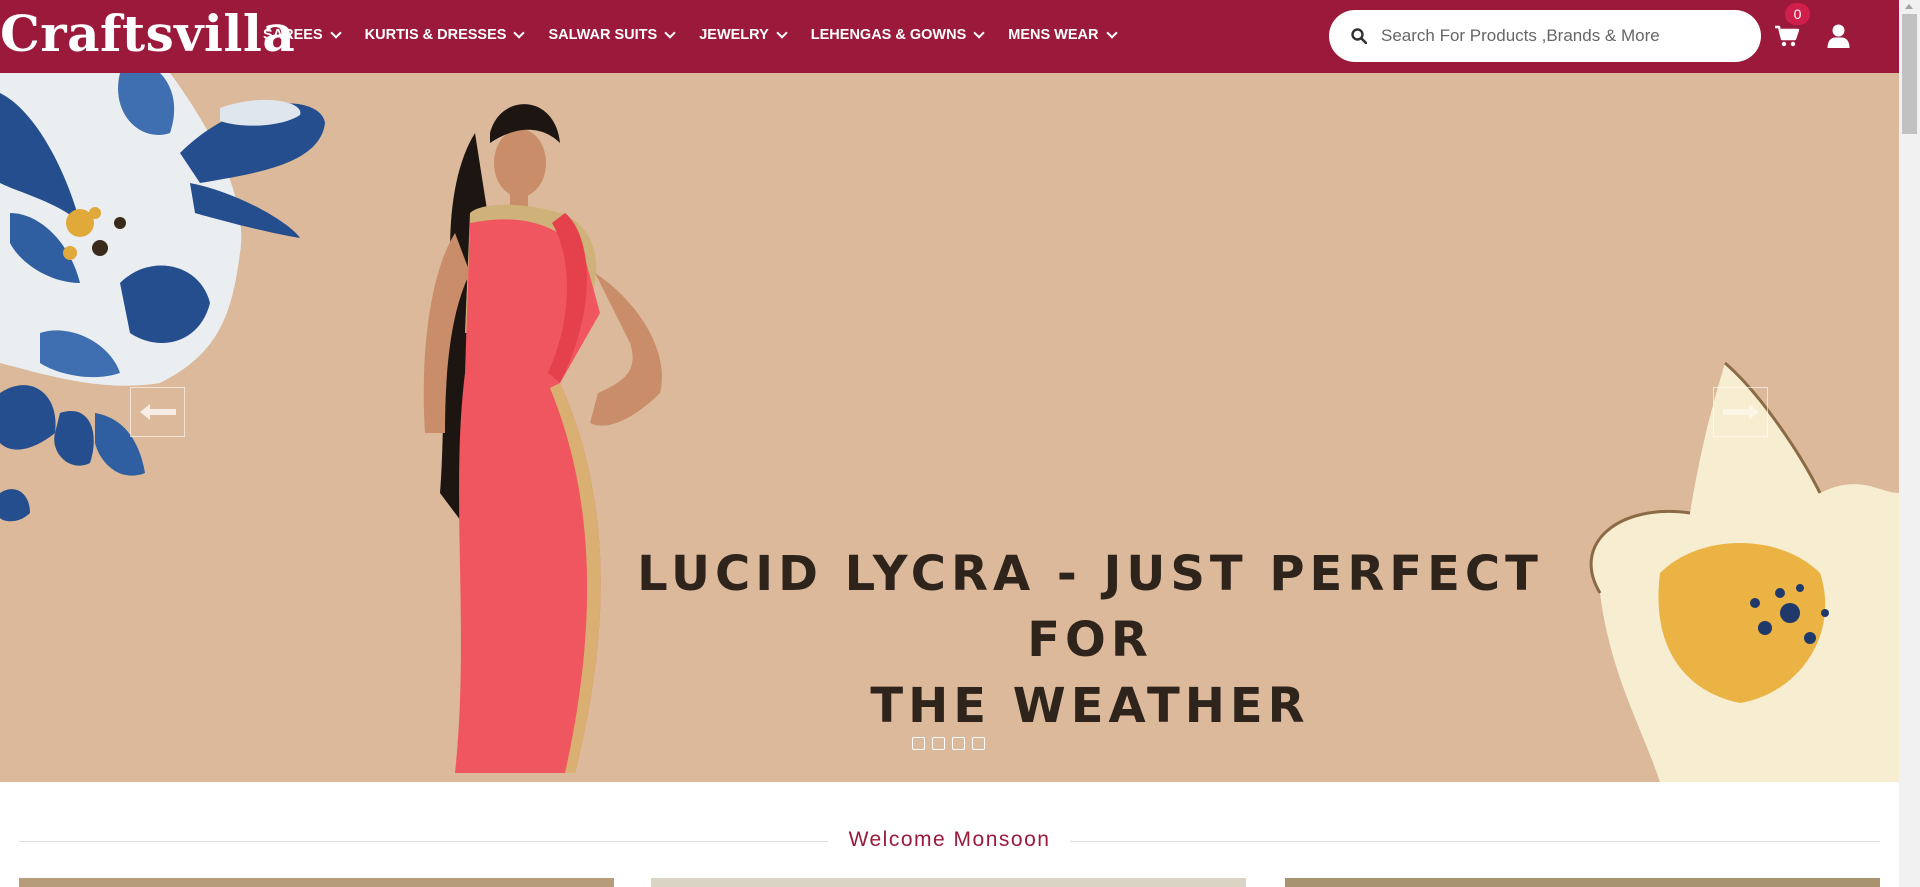 This screenshot has width=1920, height=887. I want to click on nav-item-kurtis-dresses: KURTIS & DRESSES, so click(445, 35).